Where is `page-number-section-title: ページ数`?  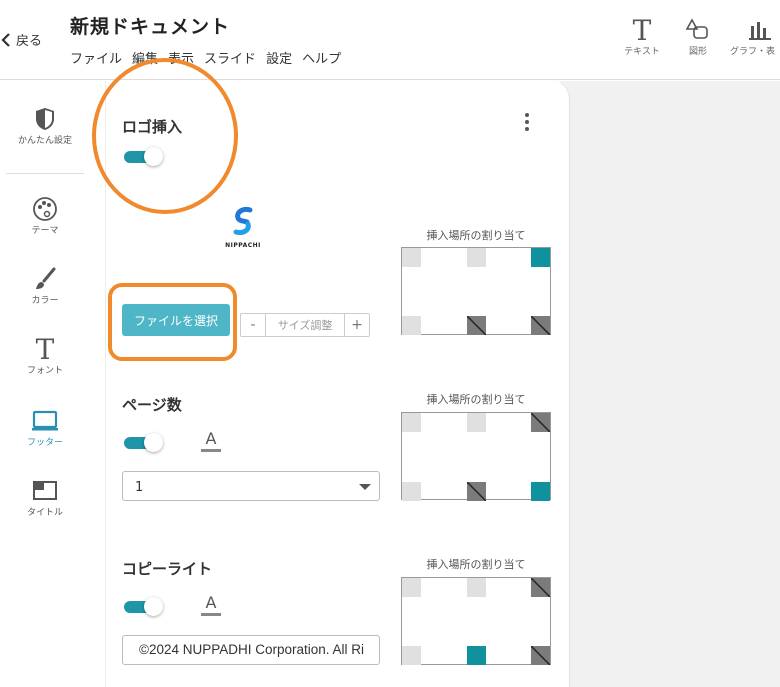 page-number-section-title: ページ数 is located at coordinates (152, 405).